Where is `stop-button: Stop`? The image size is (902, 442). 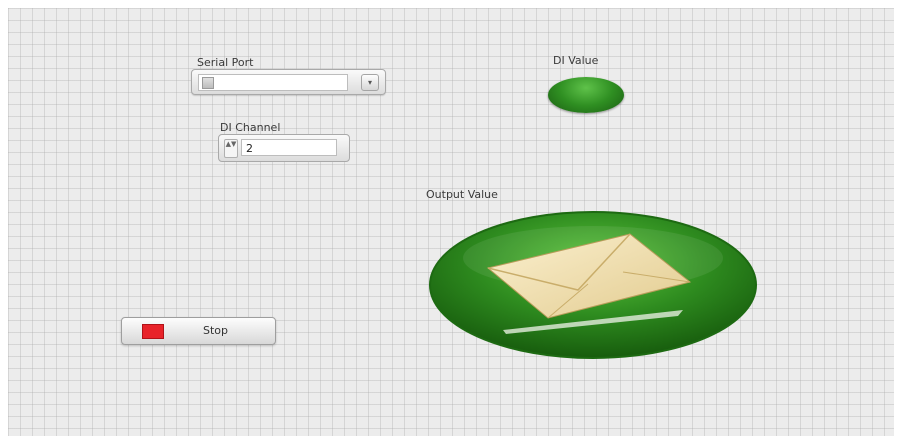 stop-button: Stop is located at coordinates (198, 331).